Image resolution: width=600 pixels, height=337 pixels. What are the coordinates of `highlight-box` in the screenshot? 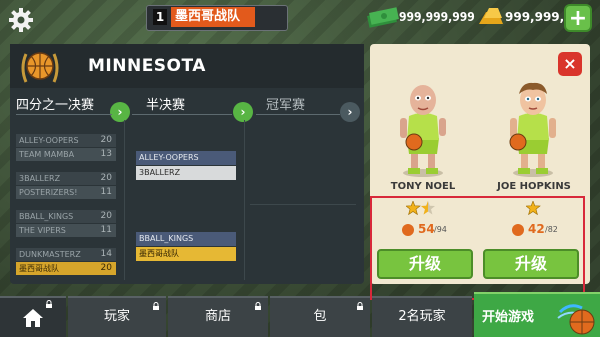 It's located at (477, 248).